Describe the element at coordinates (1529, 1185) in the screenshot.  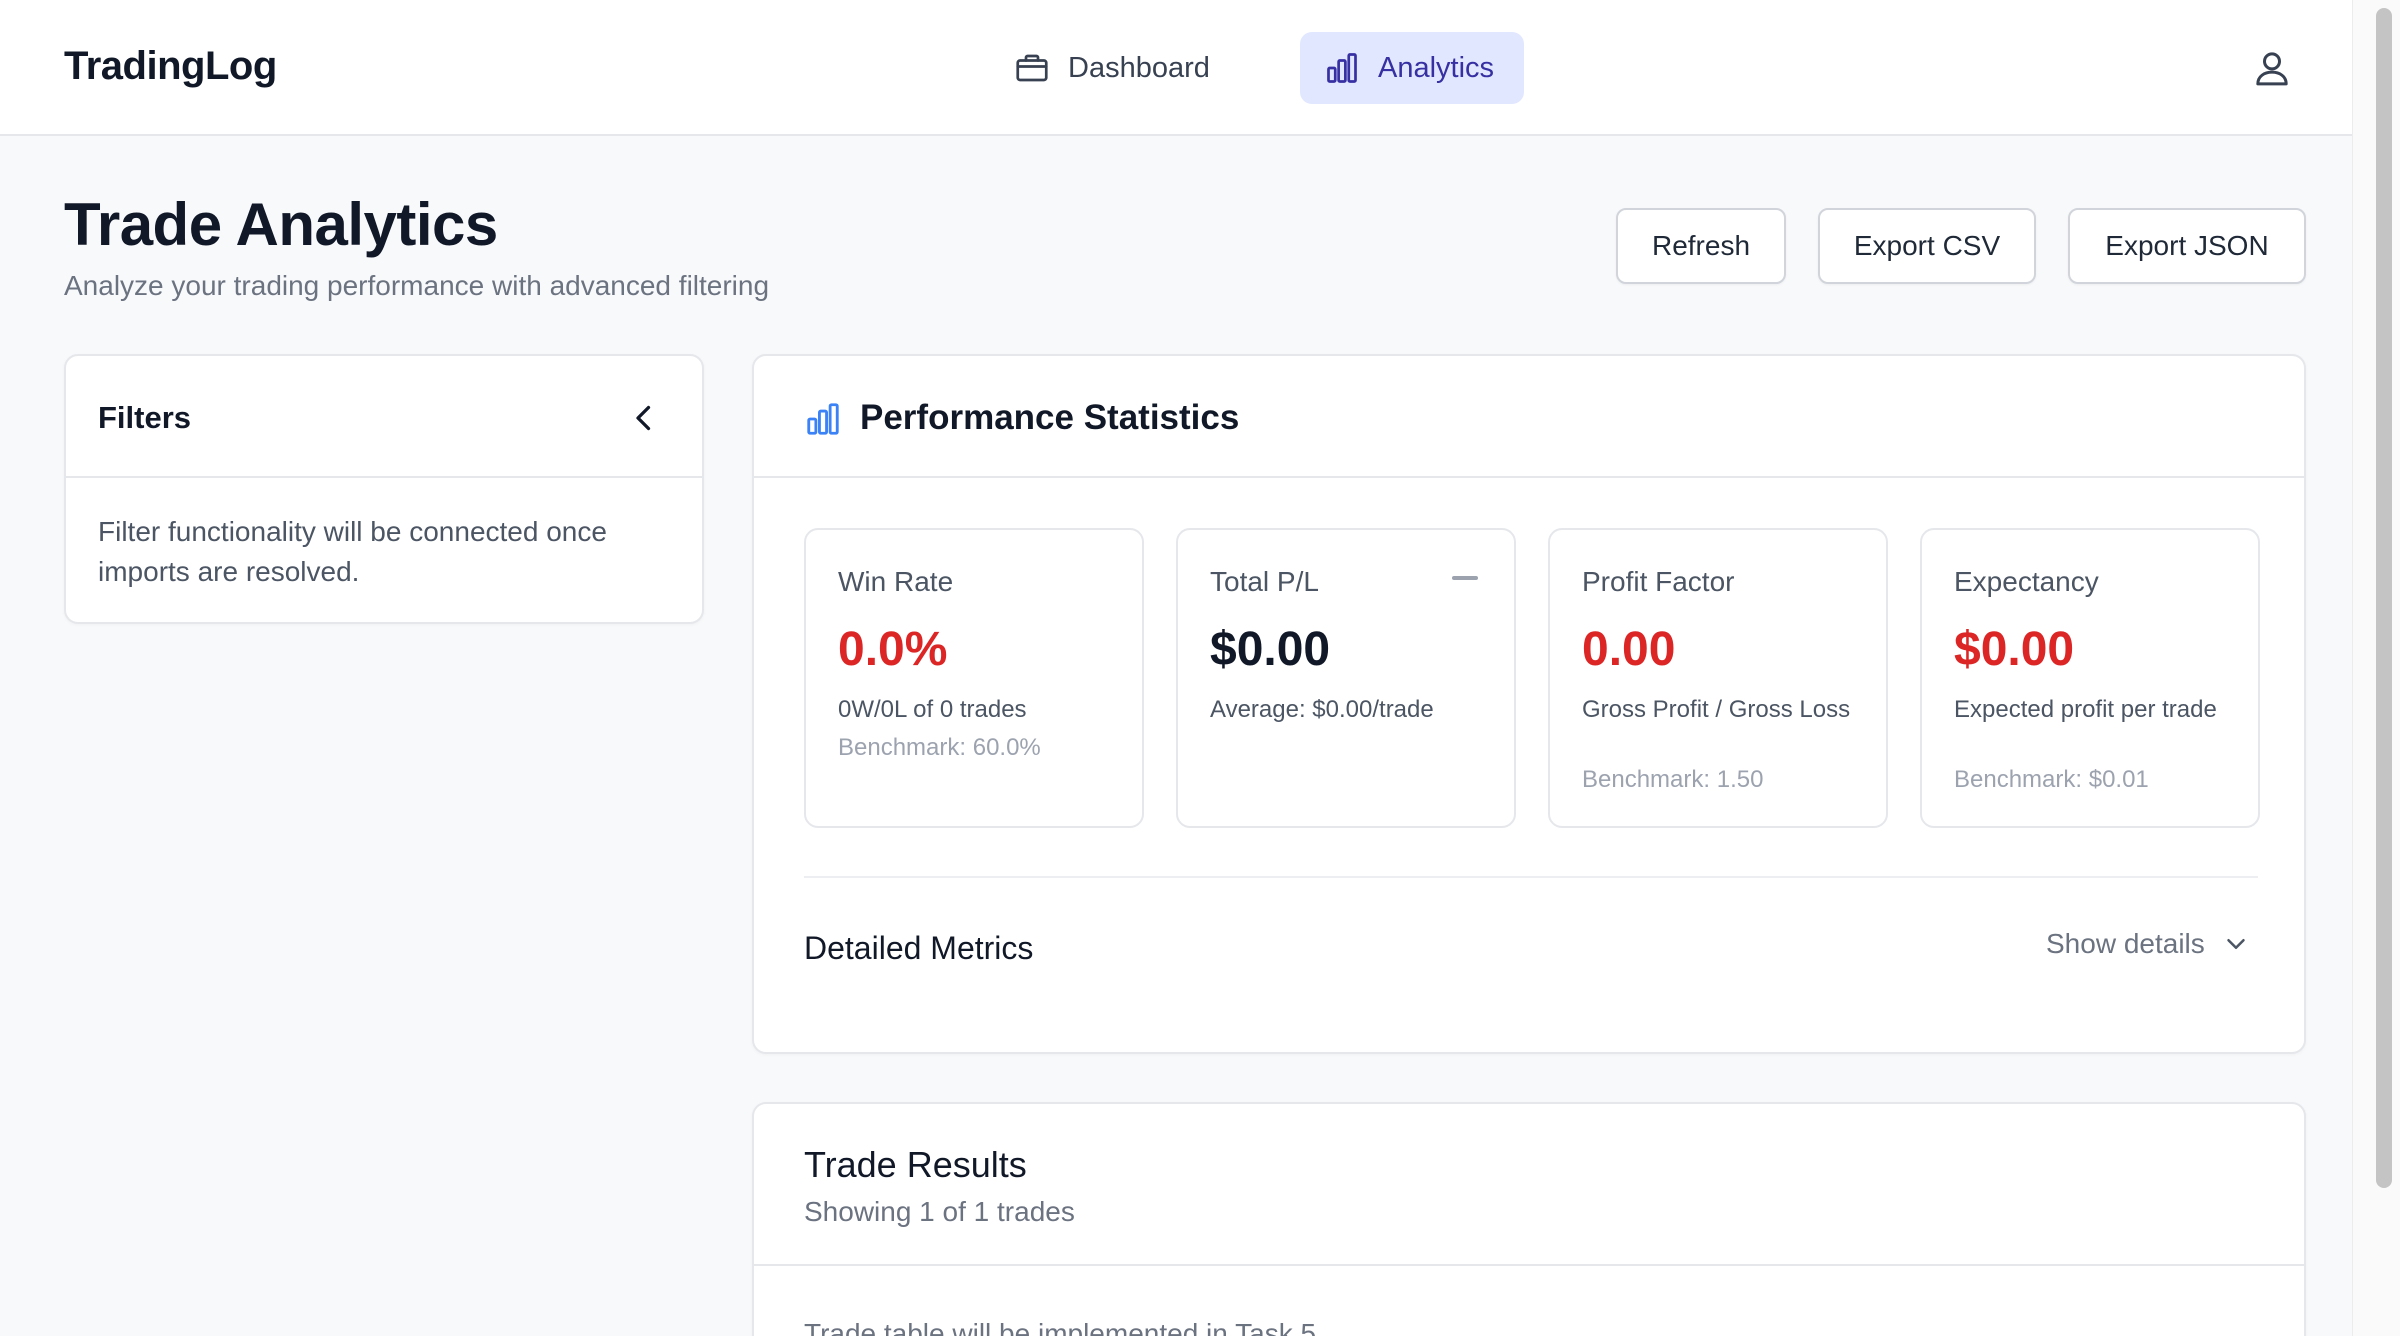
I see `trade-results-header: Trade Results Showing 1 of 1 trades` at that location.